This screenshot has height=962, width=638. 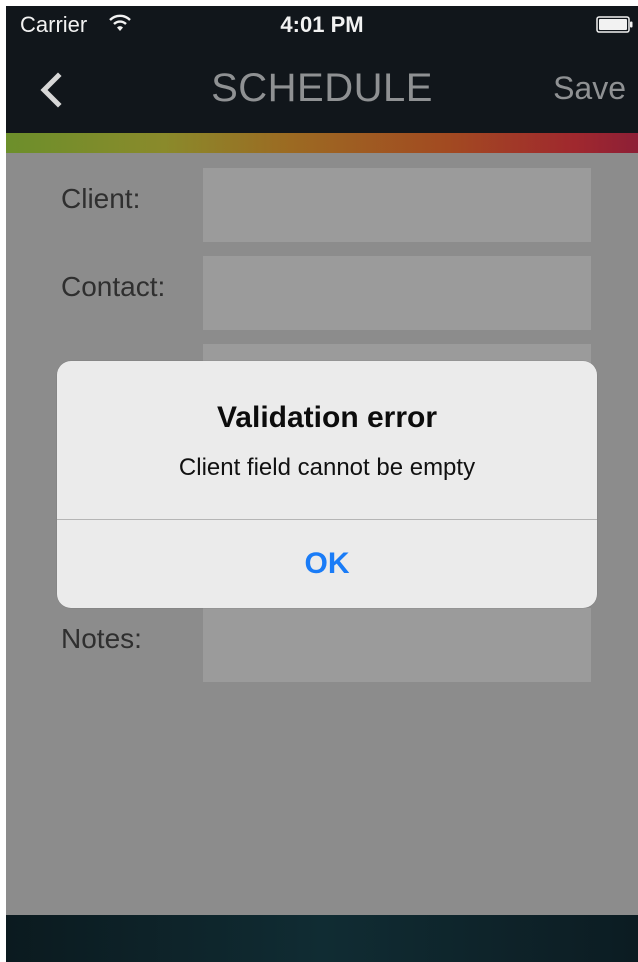 I want to click on contact-field, so click(x=397, y=293).